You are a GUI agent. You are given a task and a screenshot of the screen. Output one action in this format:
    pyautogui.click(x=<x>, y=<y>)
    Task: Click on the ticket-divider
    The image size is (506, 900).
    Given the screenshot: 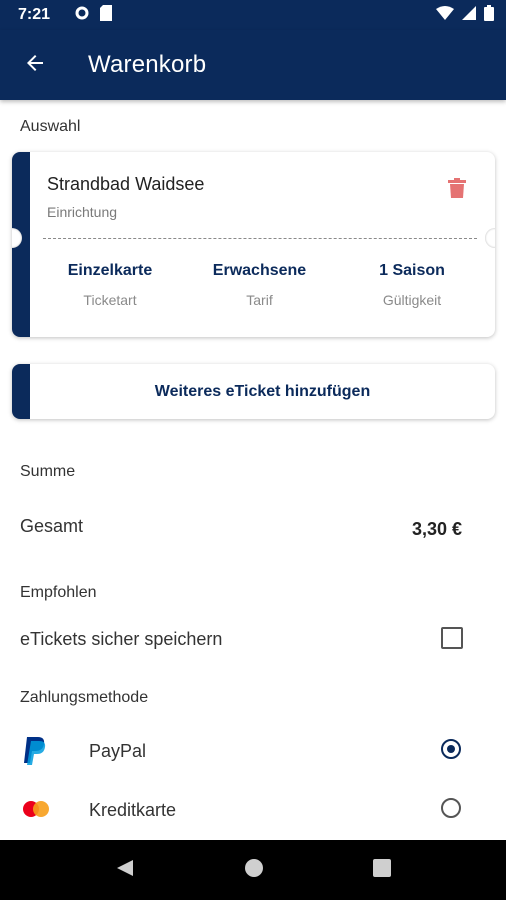 What is the action you would take?
    pyautogui.click(x=260, y=238)
    